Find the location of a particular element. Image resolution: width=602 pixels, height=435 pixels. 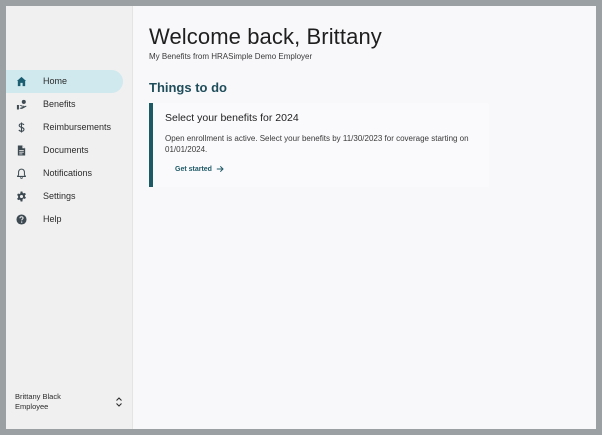

user-info: Brittany Black Employee is located at coordinates (38, 402).